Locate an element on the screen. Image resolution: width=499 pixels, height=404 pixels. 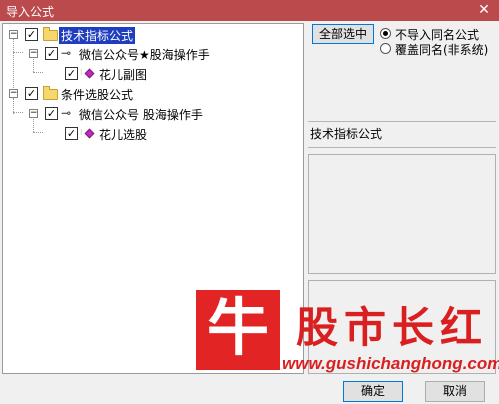
tree-item-formula: ✓ ⁝ 花儿选股 is located at coordinates (153, 134).